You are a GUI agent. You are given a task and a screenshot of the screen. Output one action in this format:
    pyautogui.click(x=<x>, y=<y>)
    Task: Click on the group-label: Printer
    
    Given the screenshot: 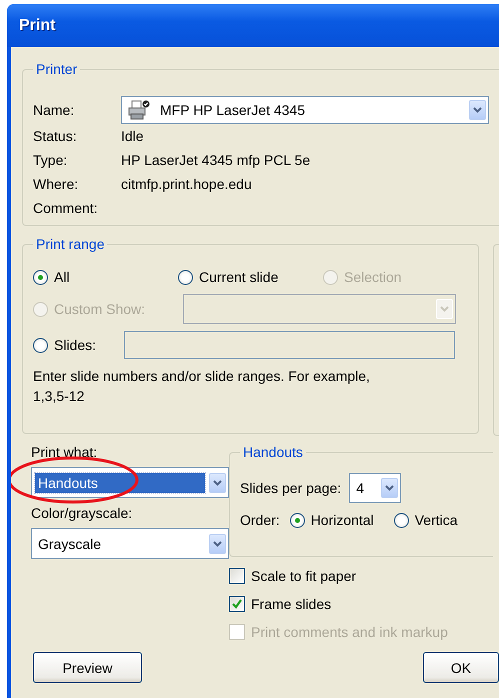 What is the action you would take?
    pyautogui.click(x=56, y=69)
    